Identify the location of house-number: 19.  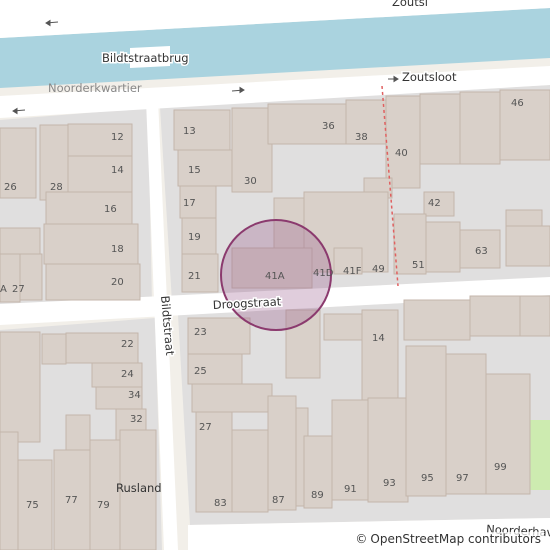
(194, 237).